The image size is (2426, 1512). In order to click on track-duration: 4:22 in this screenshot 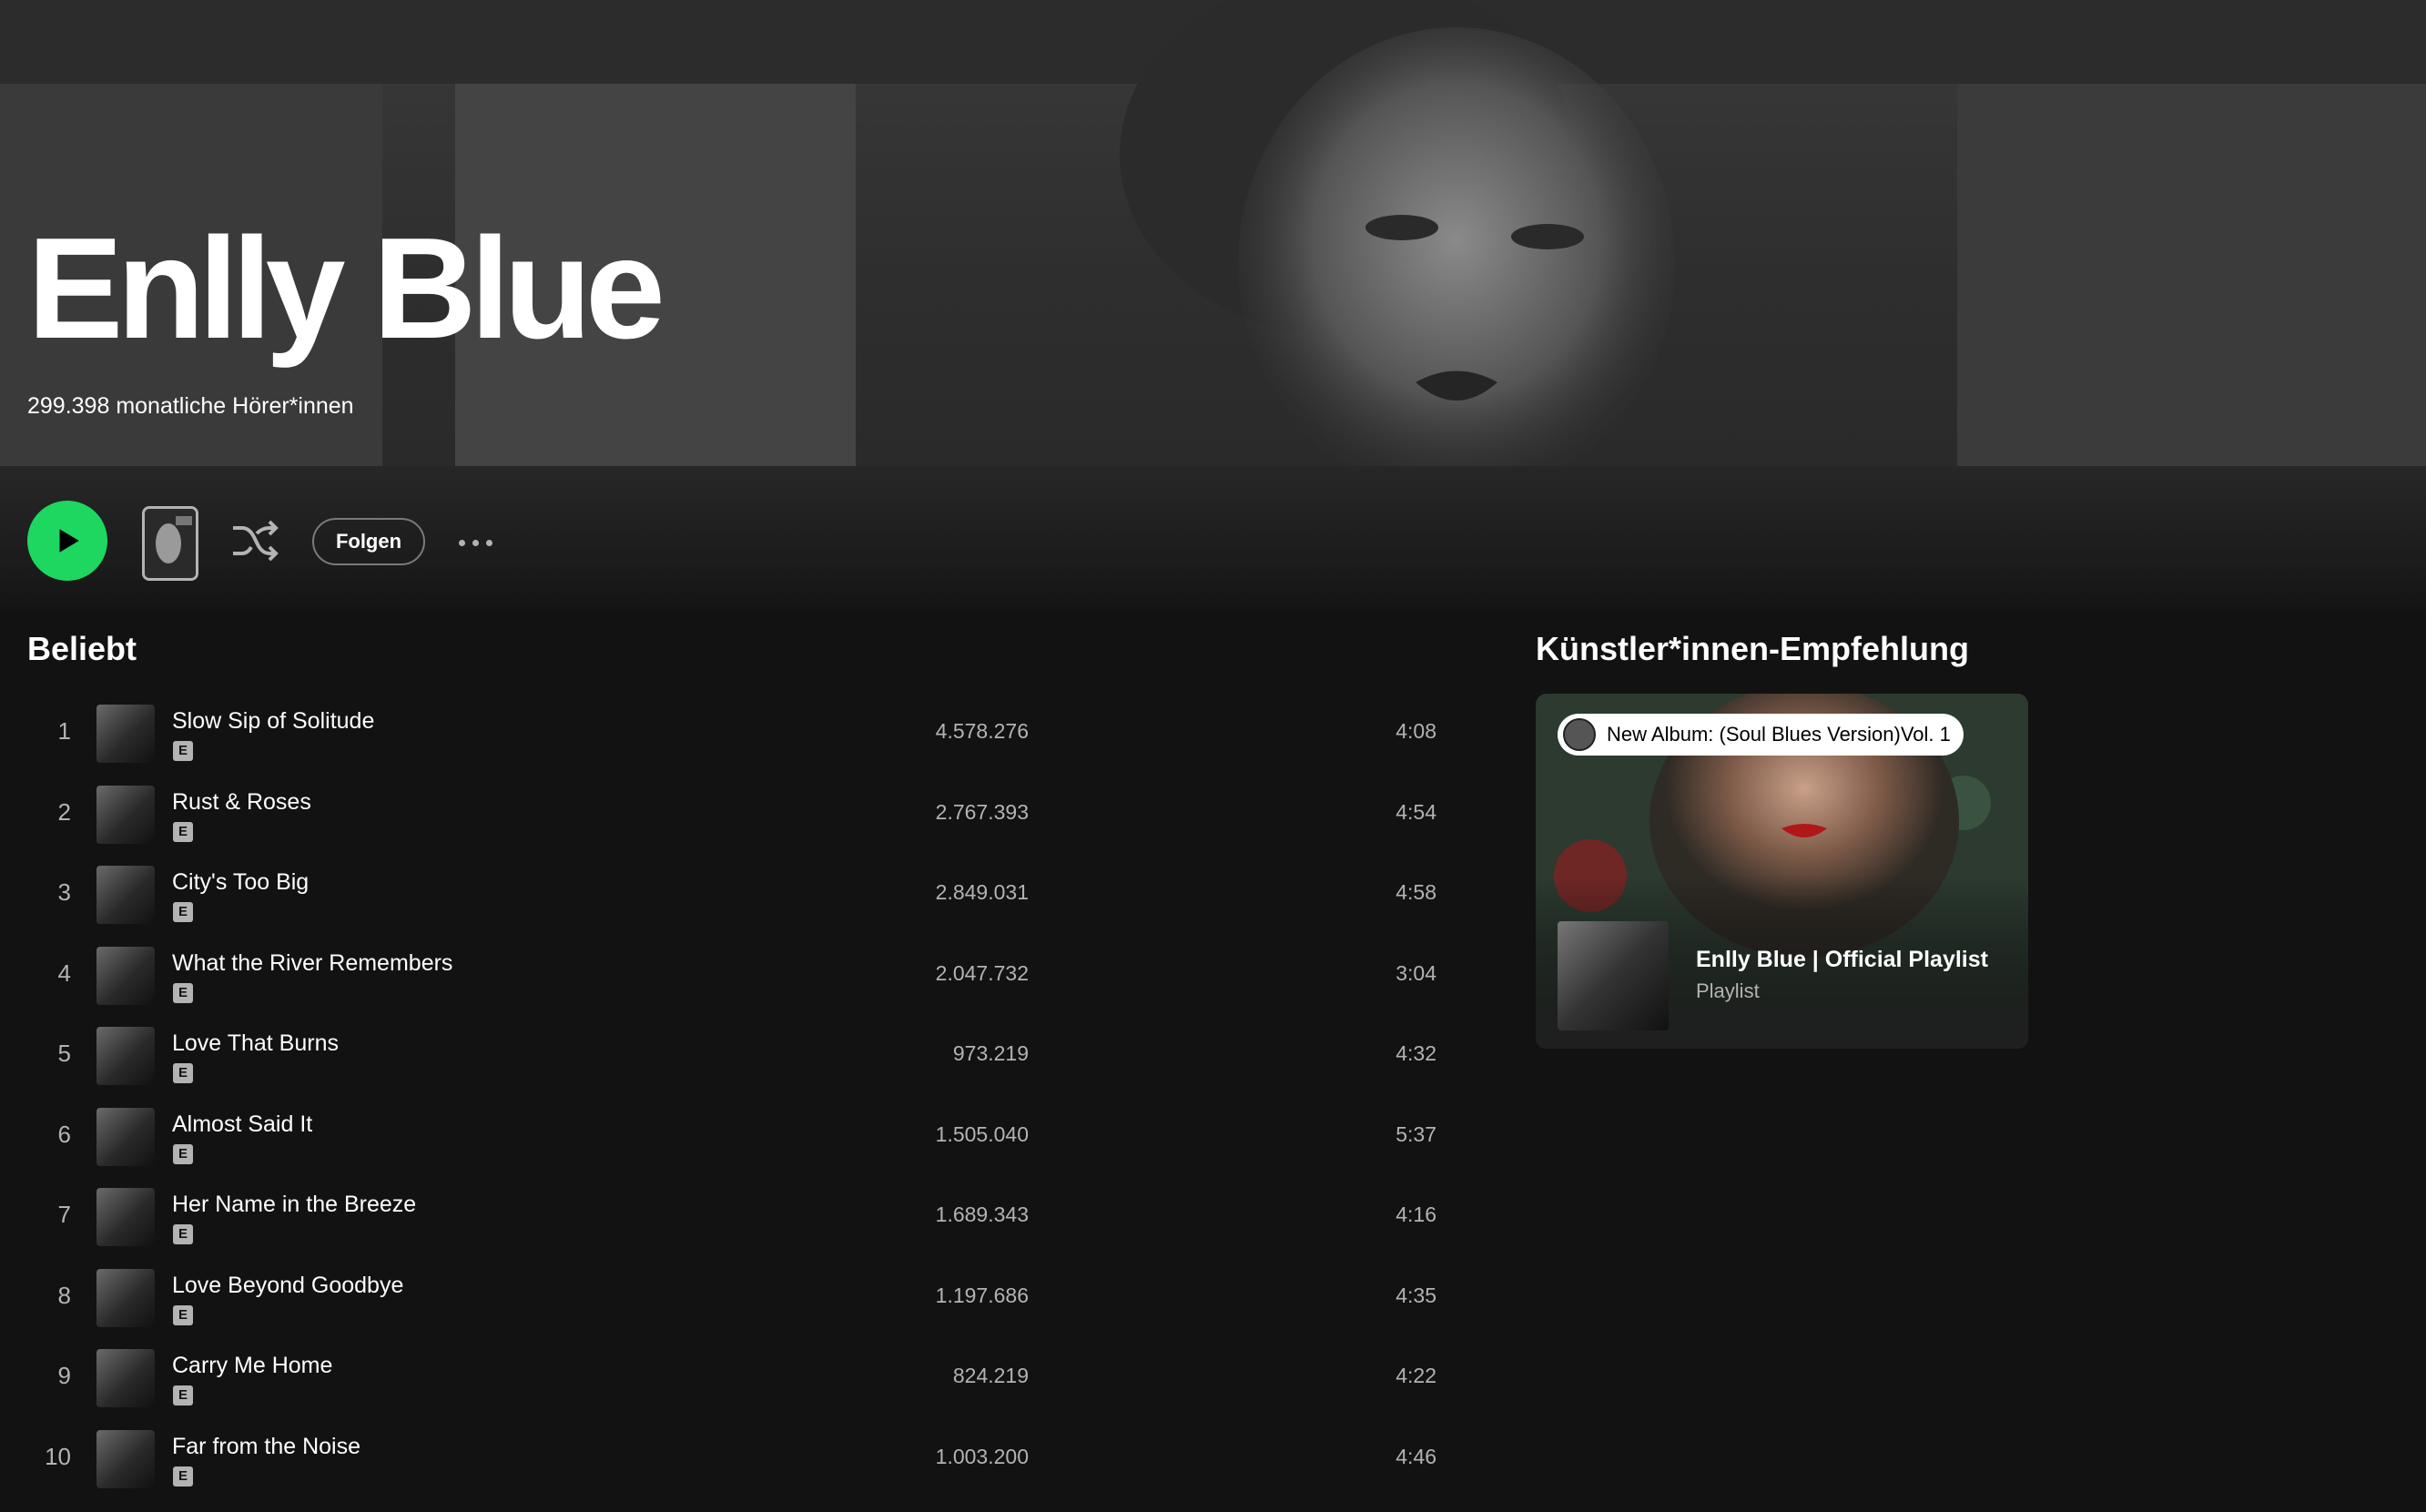, I will do `click(1416, 1375)`.